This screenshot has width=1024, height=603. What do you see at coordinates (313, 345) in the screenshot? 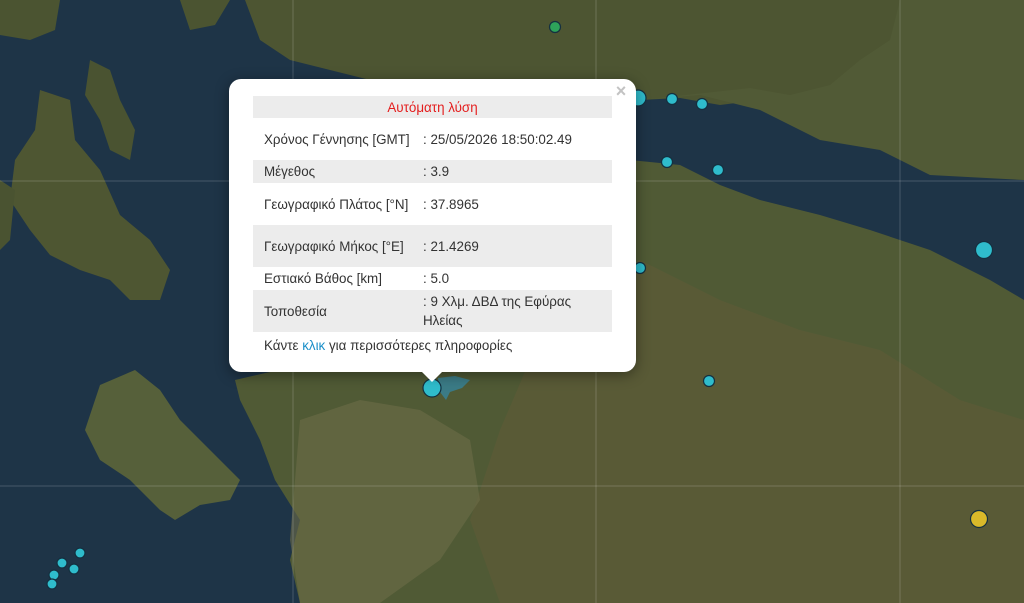
I see `more-info-link: κλικ` at bounding box center [313, 345].